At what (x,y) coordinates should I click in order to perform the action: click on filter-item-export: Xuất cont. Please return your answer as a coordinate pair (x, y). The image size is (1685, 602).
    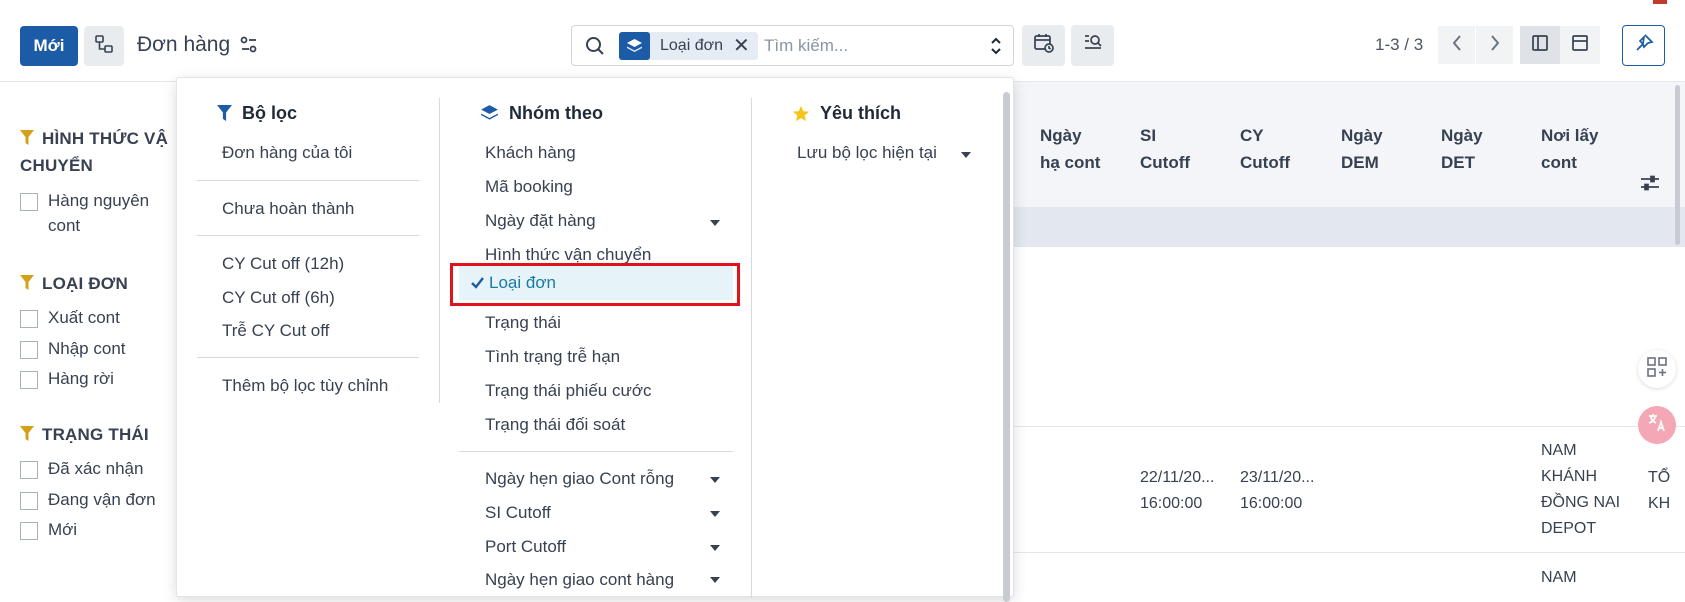
    Looking at the image, I should click on (70, 318).